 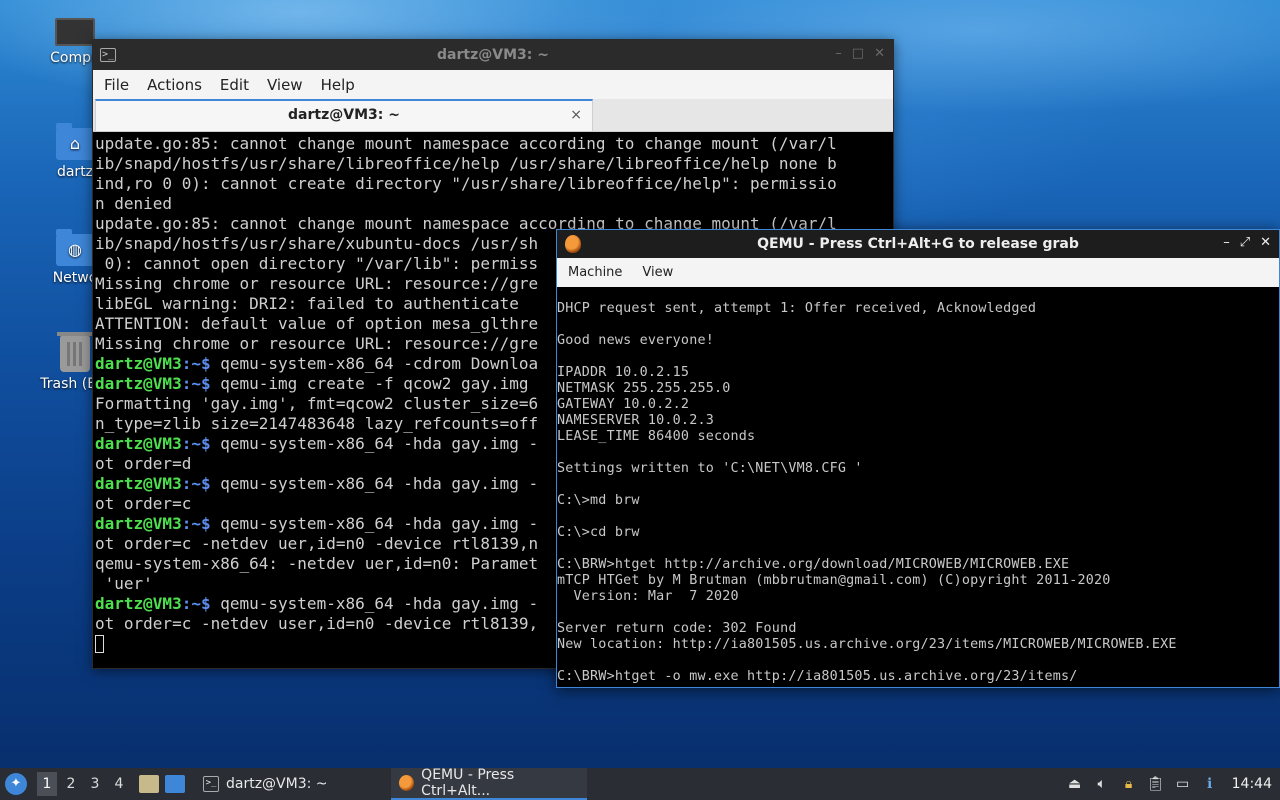 What do you see at coordinates (598, 500) in the screenshot?
I see `dos-screen-line: C:\>md brw` at bounding box center [598, 500].